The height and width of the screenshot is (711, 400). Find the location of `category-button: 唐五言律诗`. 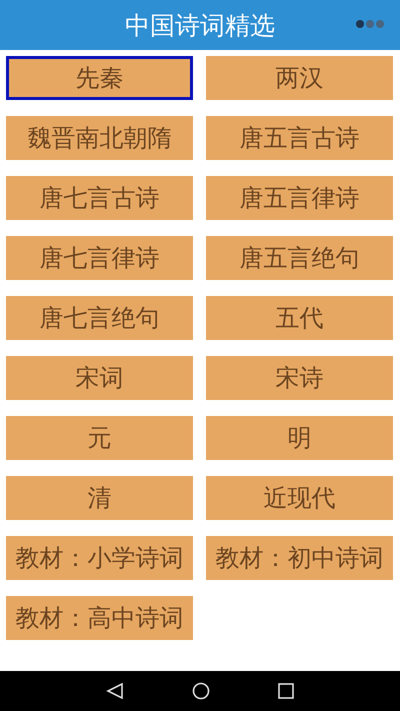

category-button: 唐五言律诗 is located at coordinates (299, 198).